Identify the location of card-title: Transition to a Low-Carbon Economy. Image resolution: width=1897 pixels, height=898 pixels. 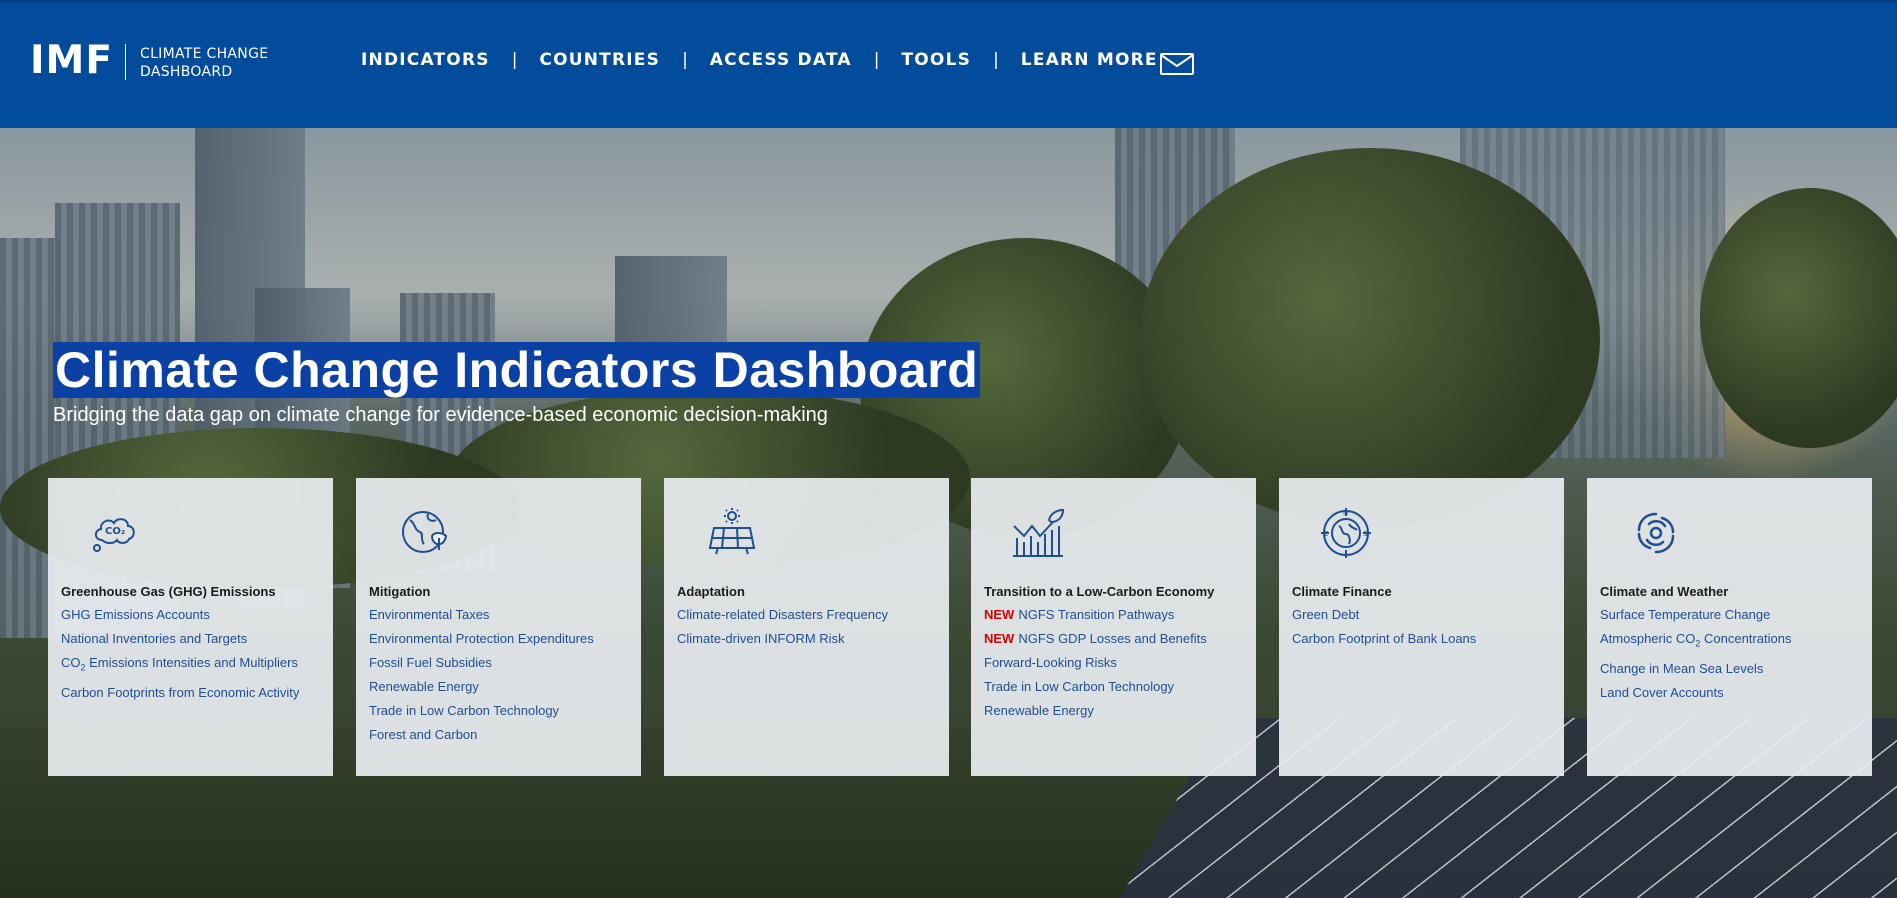
(1099, 591).